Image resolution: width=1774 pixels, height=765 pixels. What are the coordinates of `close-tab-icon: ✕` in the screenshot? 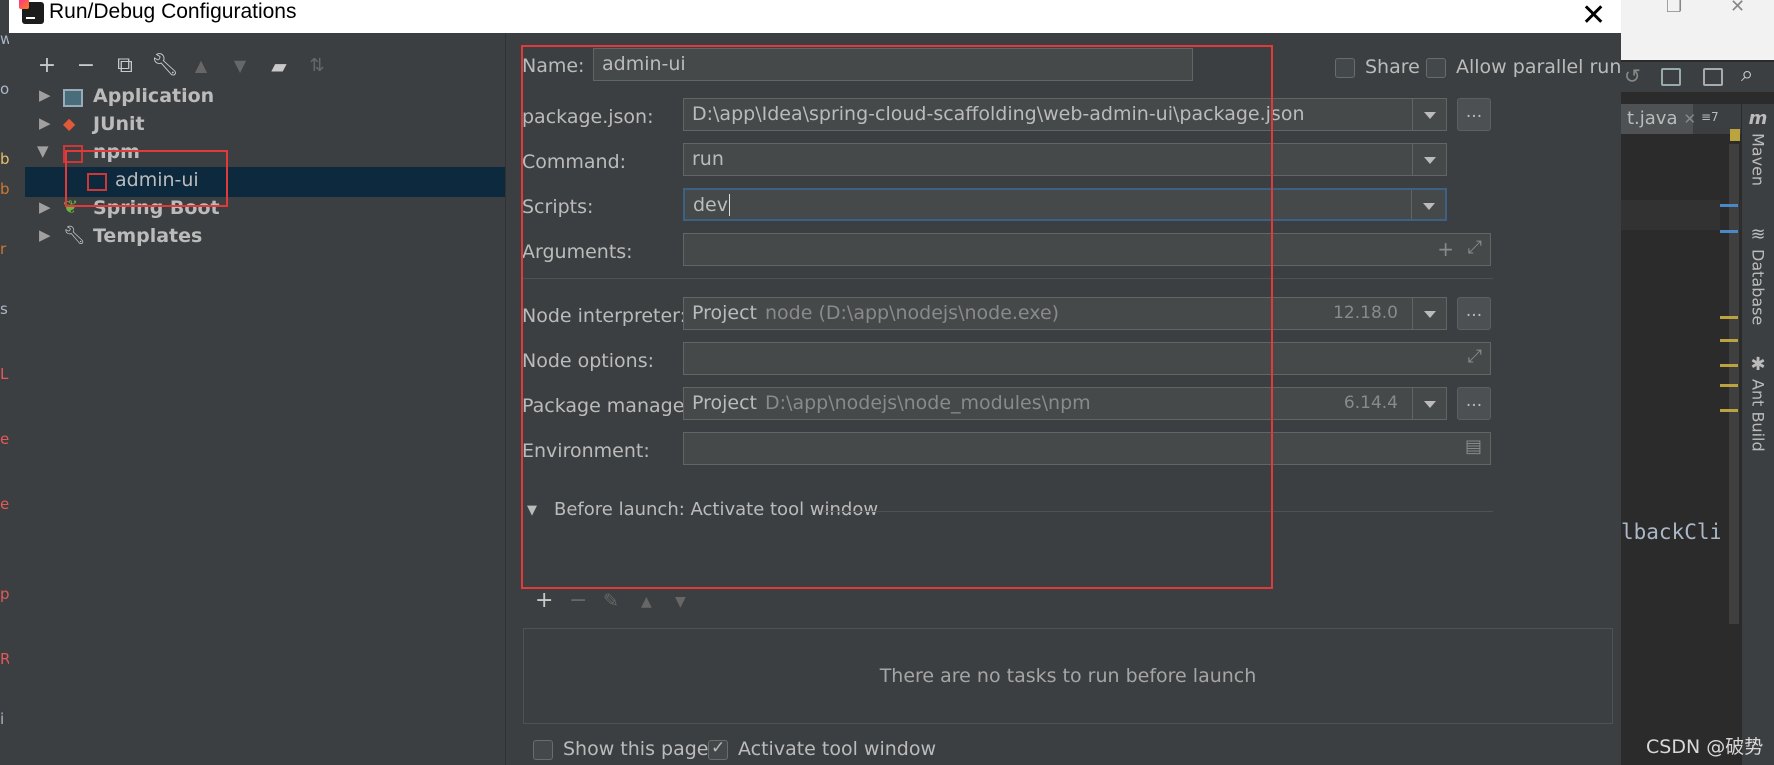 It's located at (1690, 119).